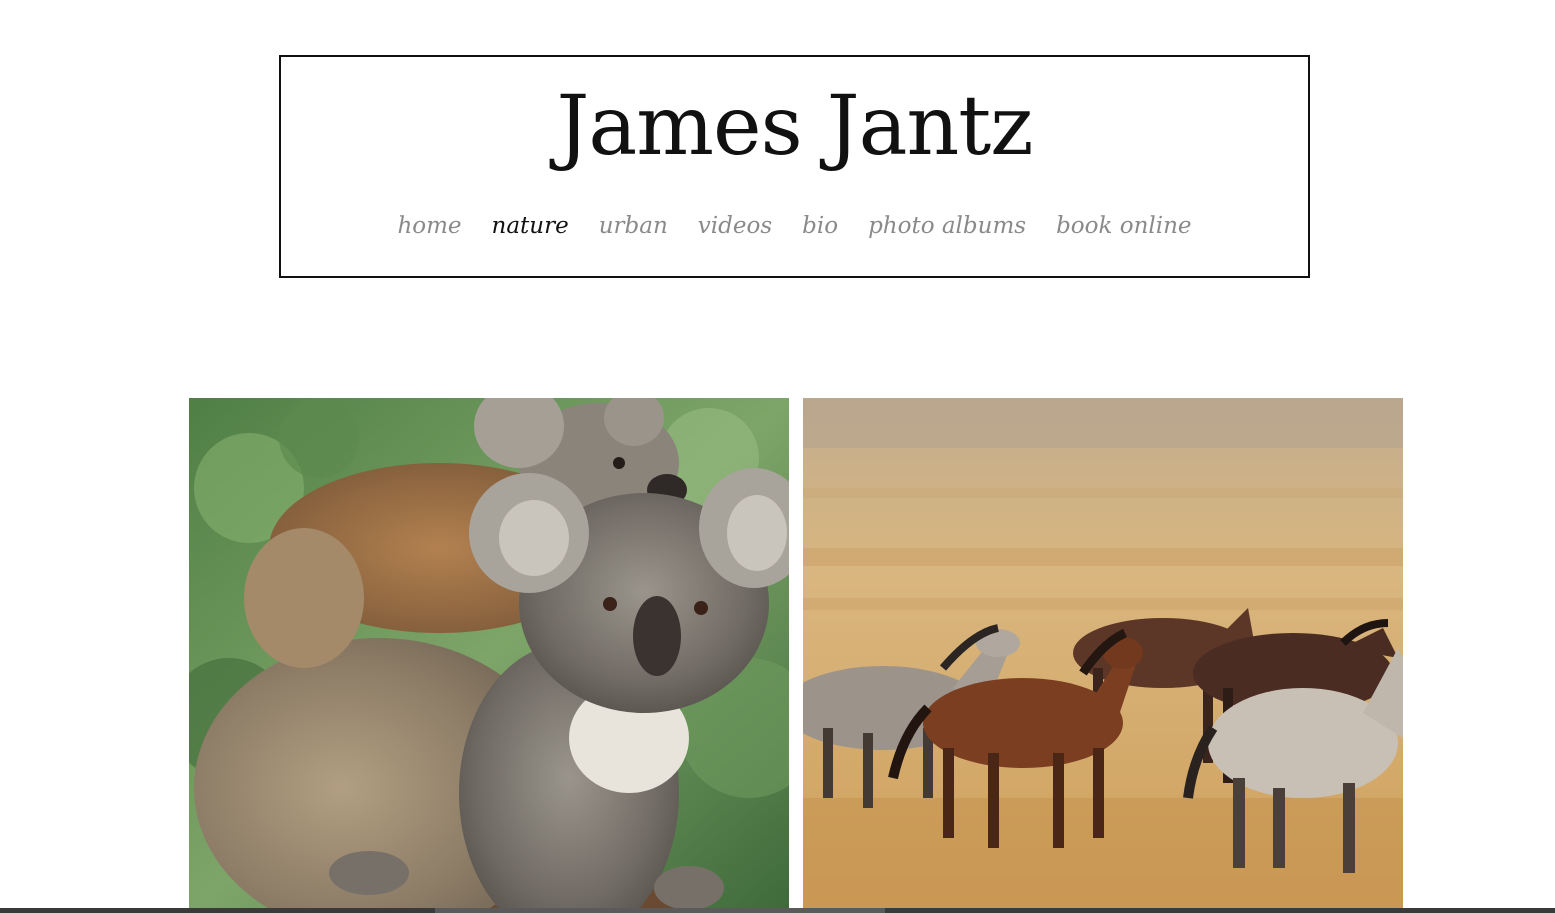 The width and height of the screenshot is (1555, 913). Describe the element at coordinates (735, 226) in the screenshot. I see `nav-item-videos: videos` at that location.